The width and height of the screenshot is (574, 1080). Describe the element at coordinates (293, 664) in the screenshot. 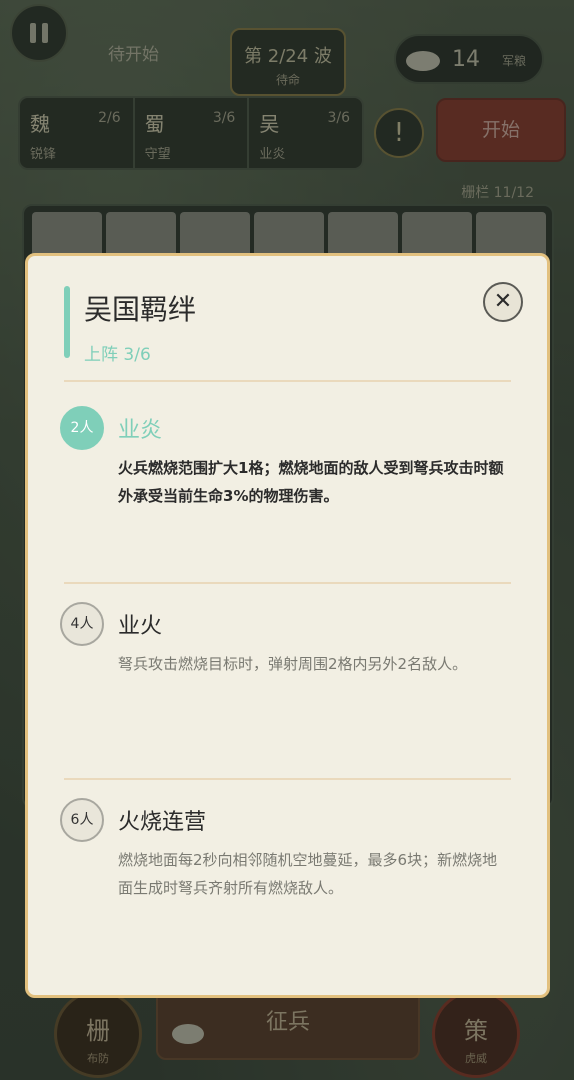

I see `tier-description: 弩兵攻击燃烧目标时，弹射周围2格内另外2名敌人。` at that location.